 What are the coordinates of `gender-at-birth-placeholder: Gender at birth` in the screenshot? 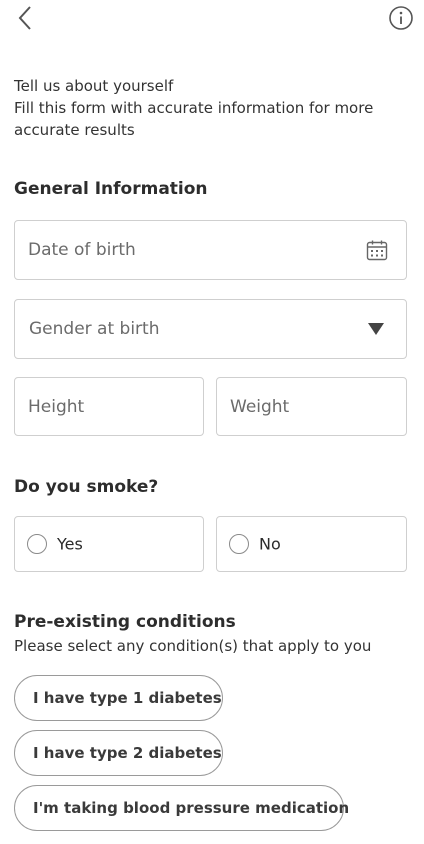 It's located at (94, 329).